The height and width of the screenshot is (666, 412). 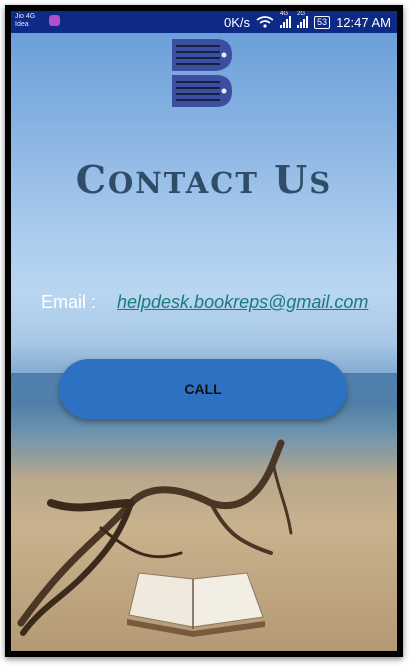 What do you see at coordinates (292, 179) in the screenshot?
I see `title-cap-u: U` at bounding box center [292, 179].